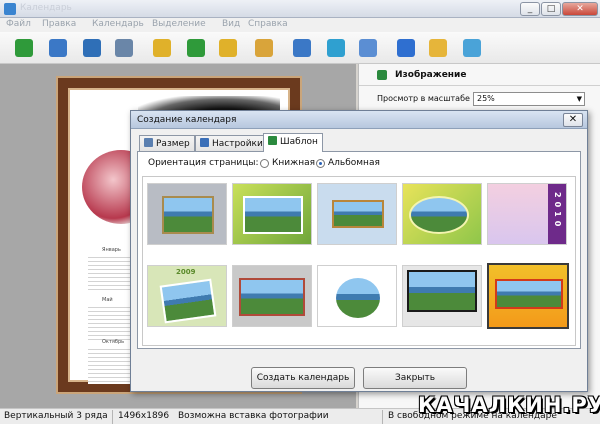 This screenshot has height=424, width=600. I want to click on tab-size: Размер, so click(167, 143).